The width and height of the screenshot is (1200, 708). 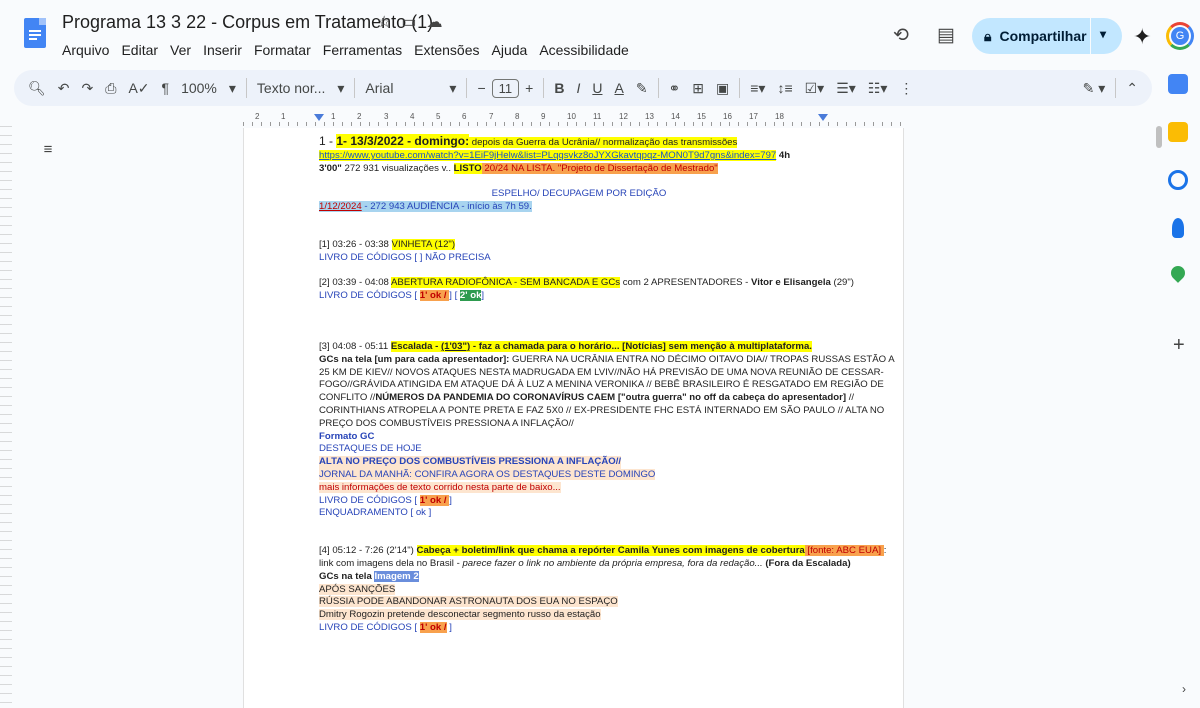 What do you see at coordinates (64, 88) in the screenshot?
I see `undo-icon: ↶` at bounding box center [64, 88].